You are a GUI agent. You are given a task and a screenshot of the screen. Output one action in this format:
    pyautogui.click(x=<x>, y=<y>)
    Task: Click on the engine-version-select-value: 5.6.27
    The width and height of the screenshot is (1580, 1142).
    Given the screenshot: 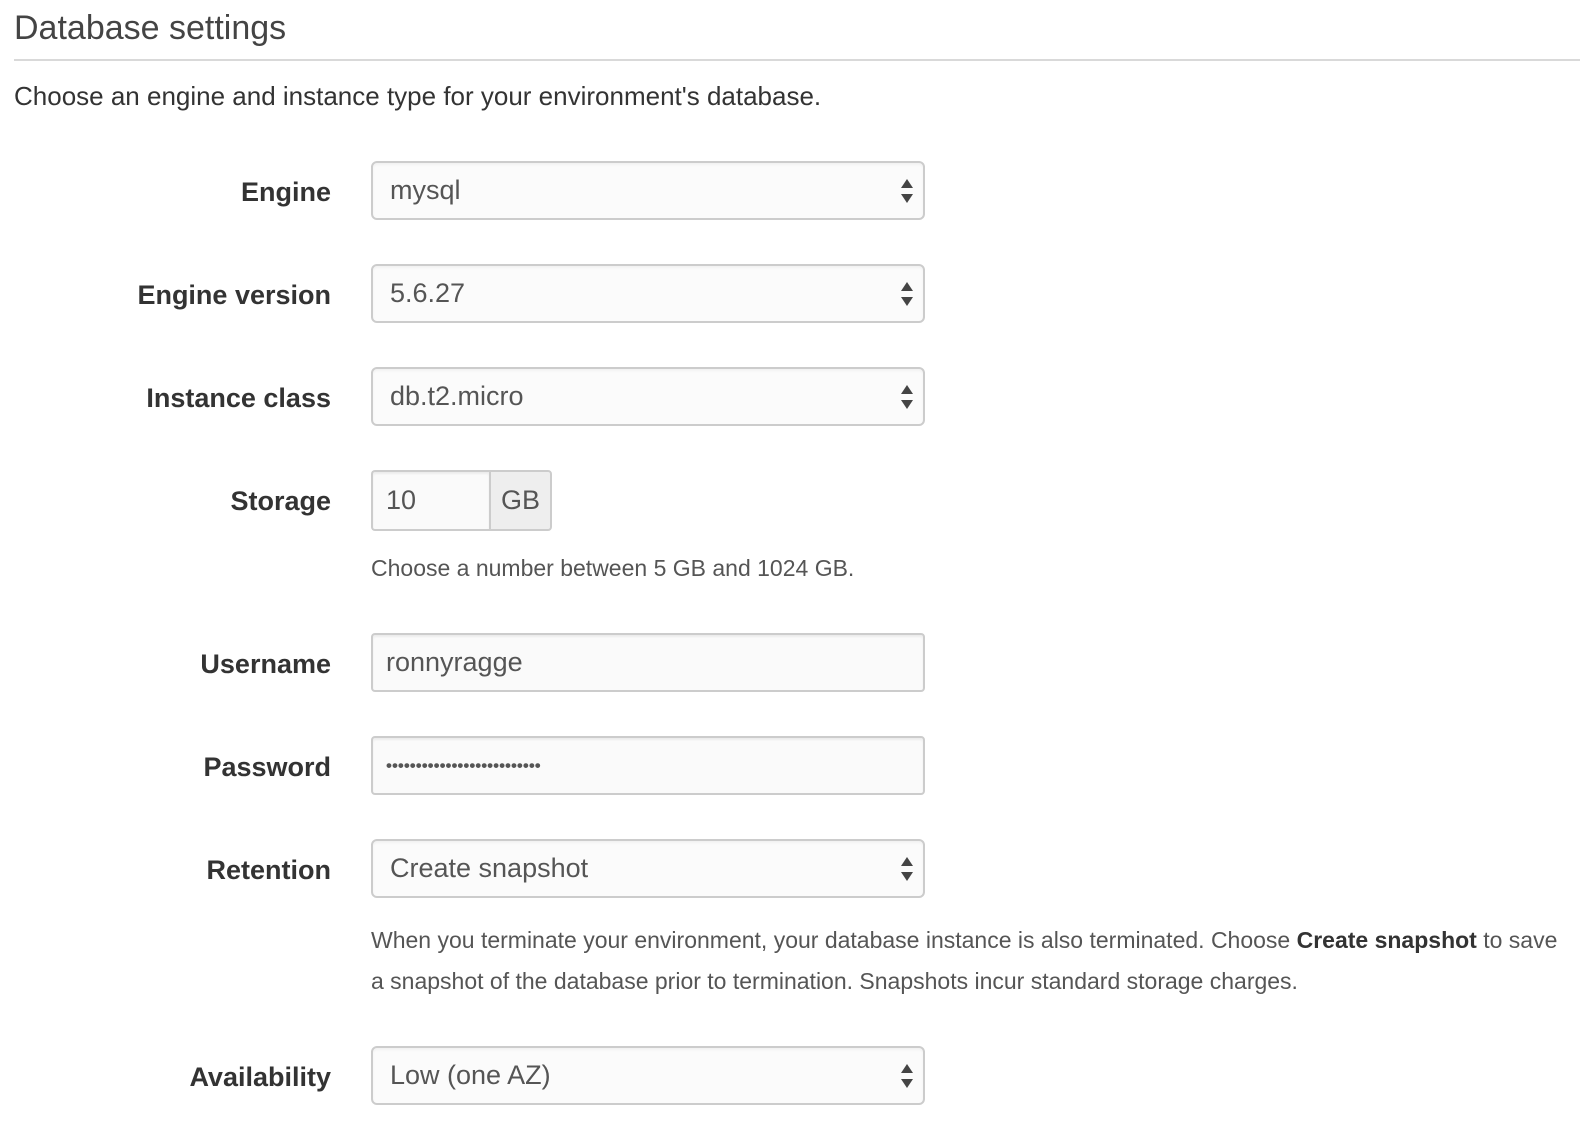 What is the action you would take?
    pyautogui.click(x=428, y=293)
    